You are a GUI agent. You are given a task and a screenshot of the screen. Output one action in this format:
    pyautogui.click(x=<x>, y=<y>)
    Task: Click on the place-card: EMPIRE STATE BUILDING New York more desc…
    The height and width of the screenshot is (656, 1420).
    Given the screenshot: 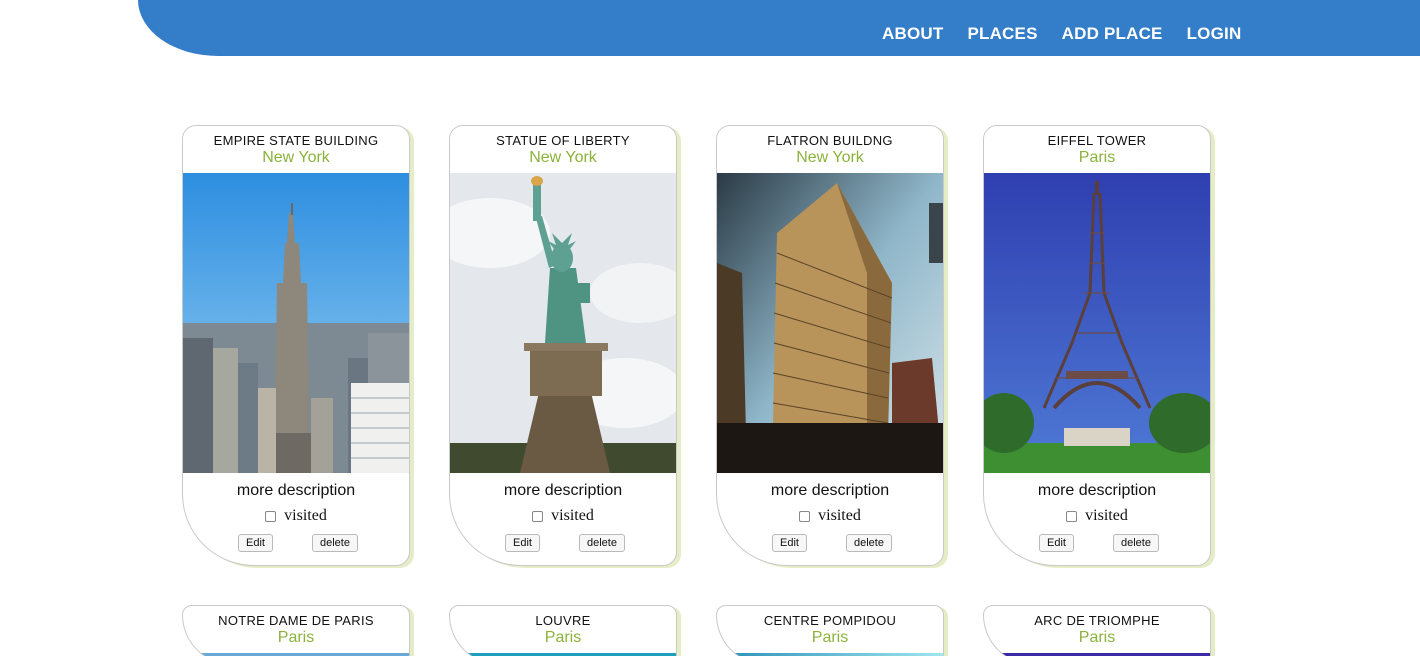 What is the action you would take?
    pyautogui.click(x=296, y=345)
    